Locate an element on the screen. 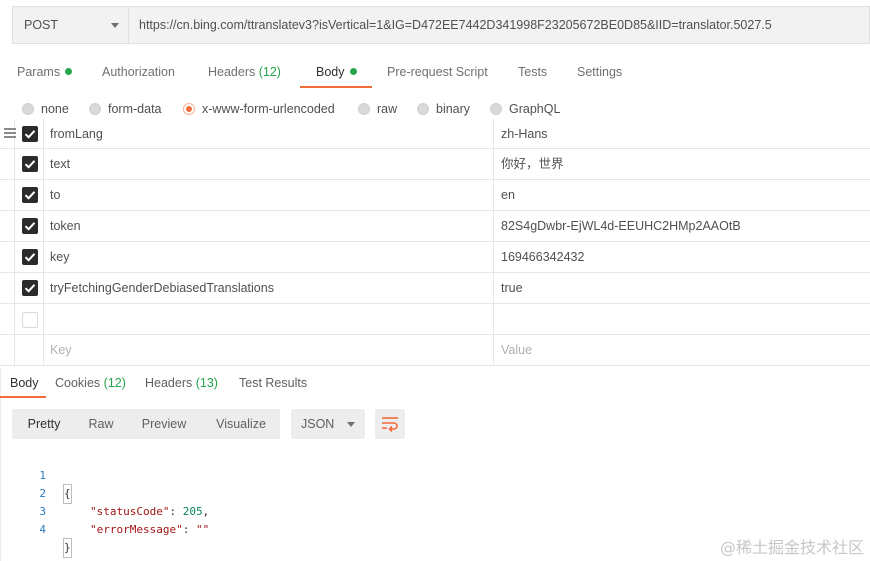 This screenshot has width=870, height=561. wrap-lines-icon is located at coordinates (390, 424).